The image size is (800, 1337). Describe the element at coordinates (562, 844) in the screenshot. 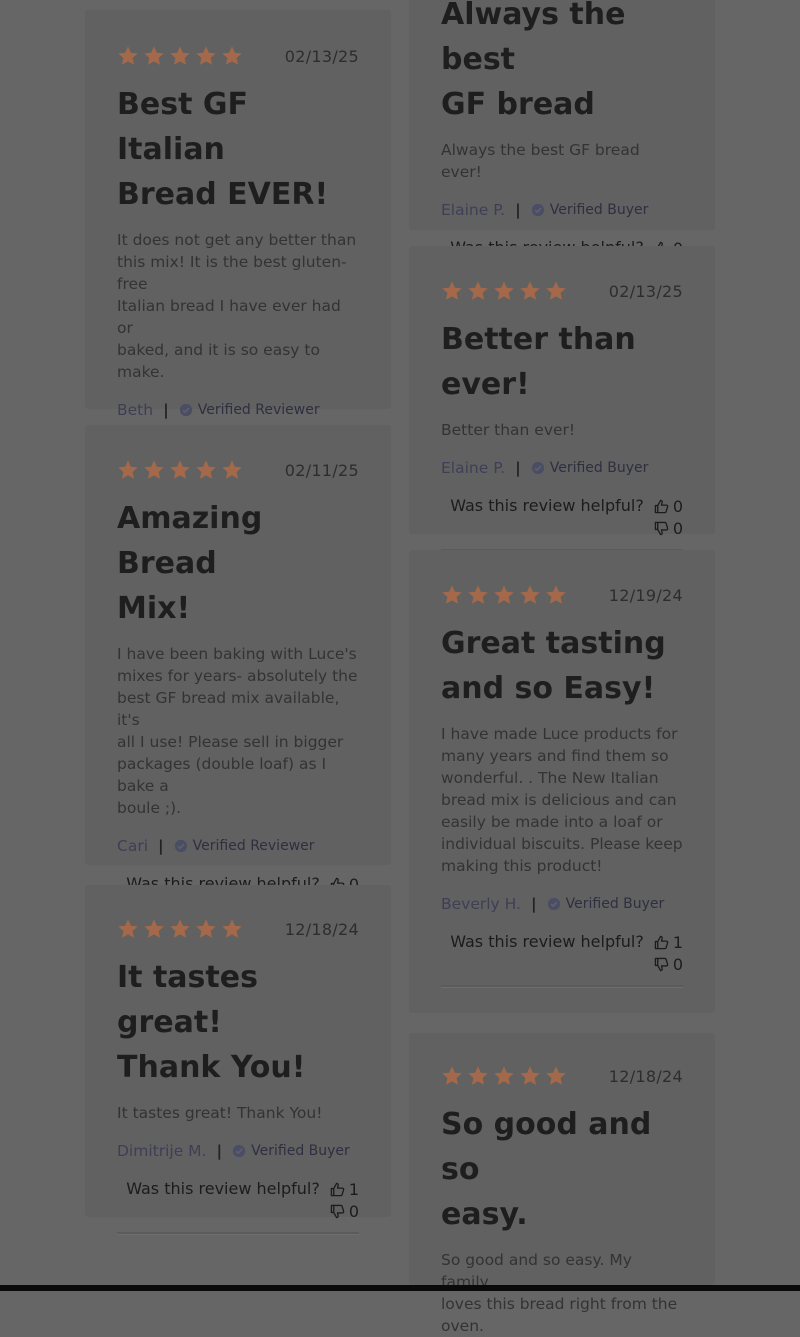

I see `review-body-line: individual biscuits. Please keep` at that location.